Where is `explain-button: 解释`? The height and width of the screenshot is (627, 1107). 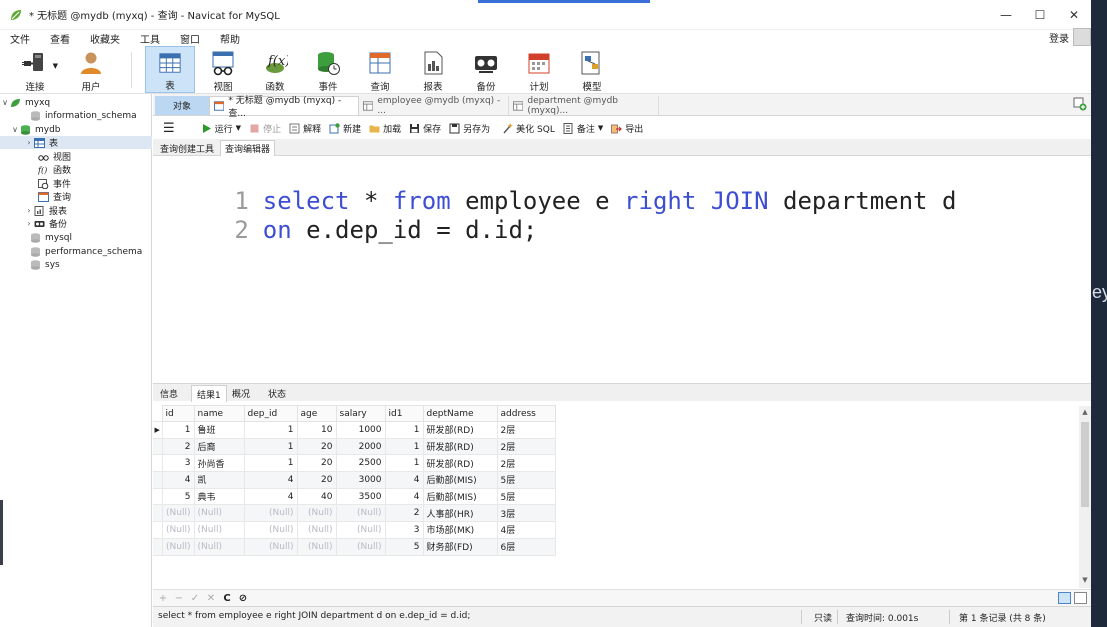
explain-button: 解释 is located at coordinates (305, 128).